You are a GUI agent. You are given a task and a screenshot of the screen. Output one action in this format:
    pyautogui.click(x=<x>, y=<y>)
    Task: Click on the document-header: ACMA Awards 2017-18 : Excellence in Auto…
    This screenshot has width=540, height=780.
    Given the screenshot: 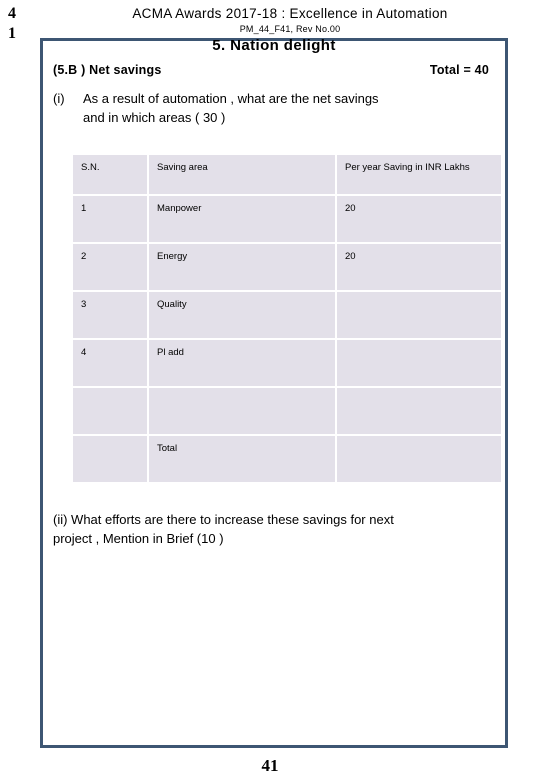 What is the action you would take?
    pyautogui.click(x=290, y=20)
    